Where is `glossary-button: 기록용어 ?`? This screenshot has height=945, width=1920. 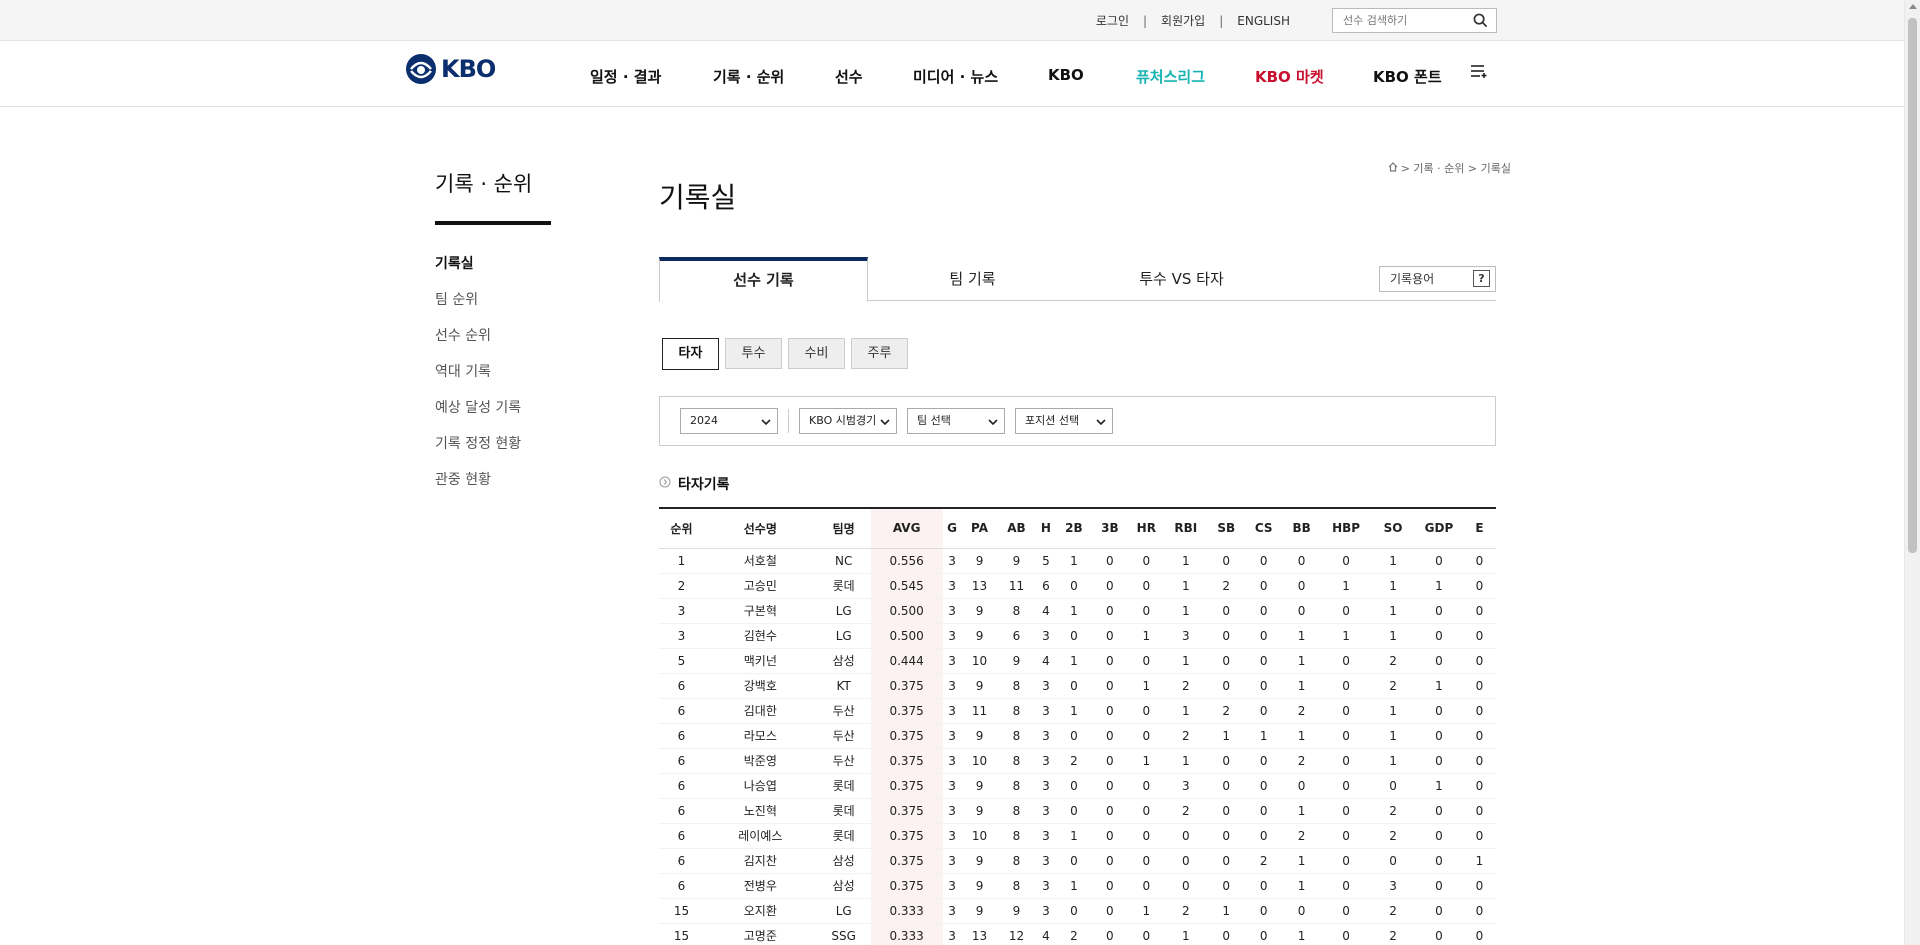
glossary-button: 기록용어 ? is located at coordinates (1437, 279).